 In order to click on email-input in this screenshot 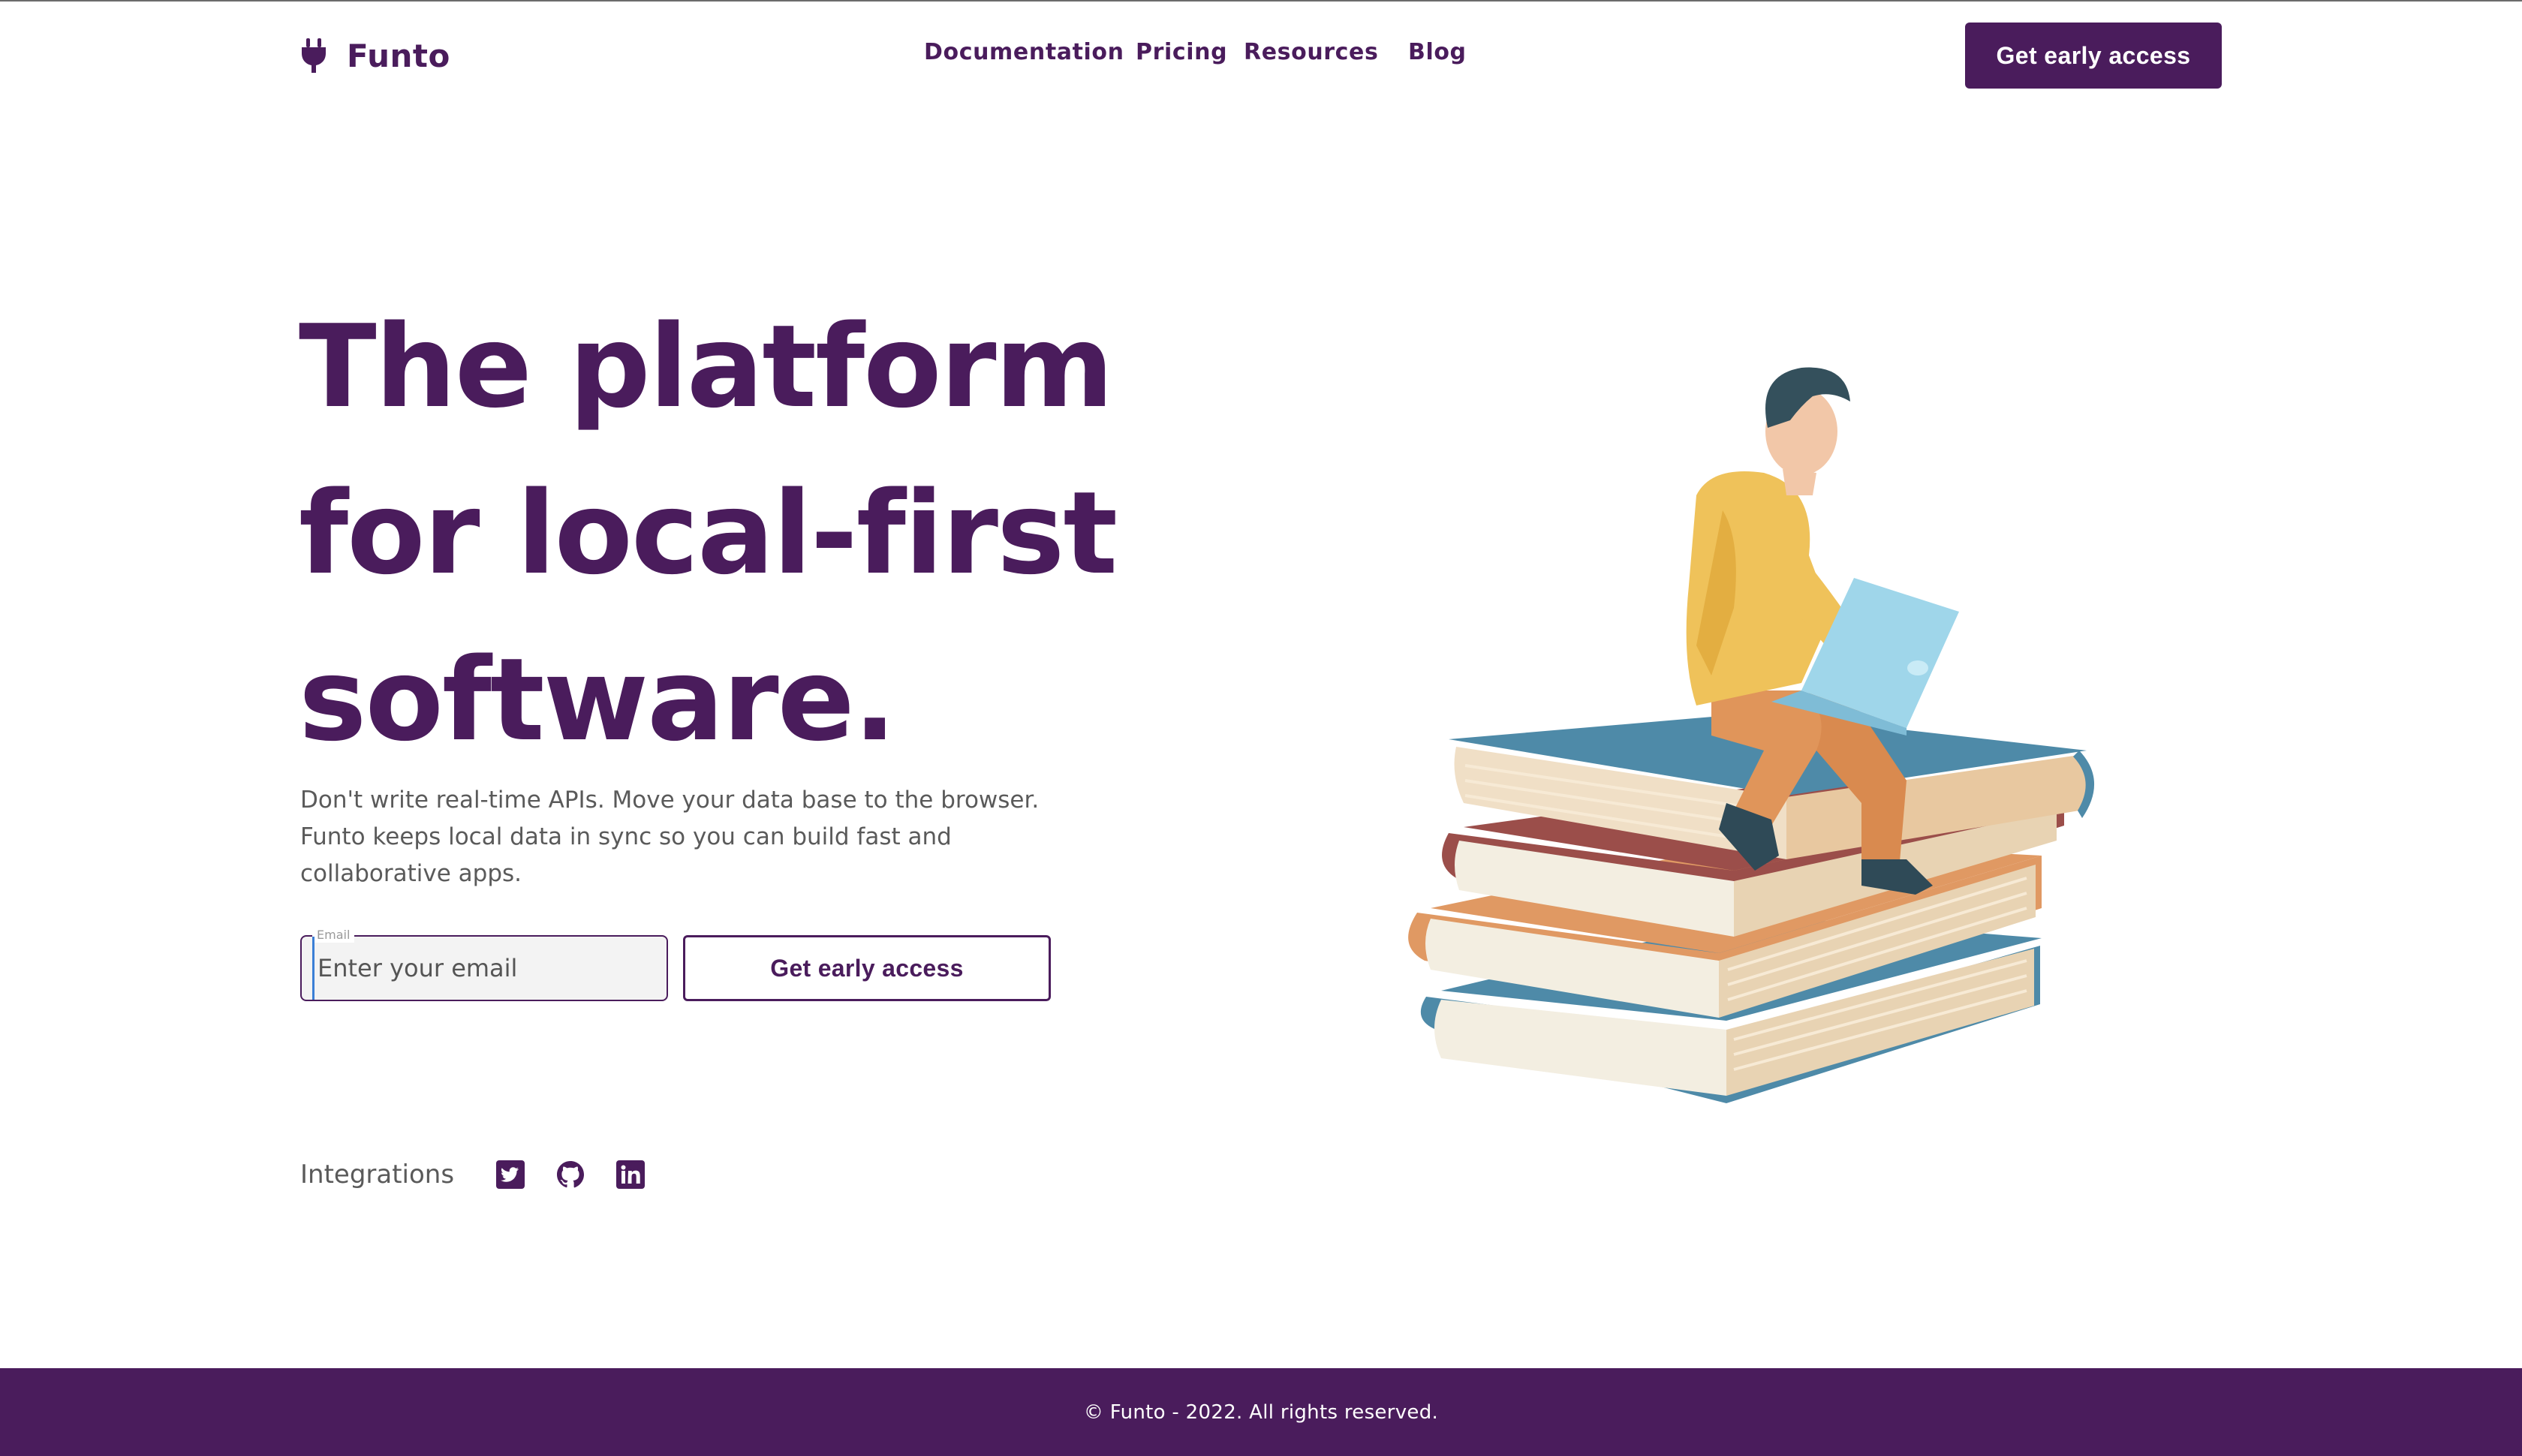, I will do `click(485, 968)`.